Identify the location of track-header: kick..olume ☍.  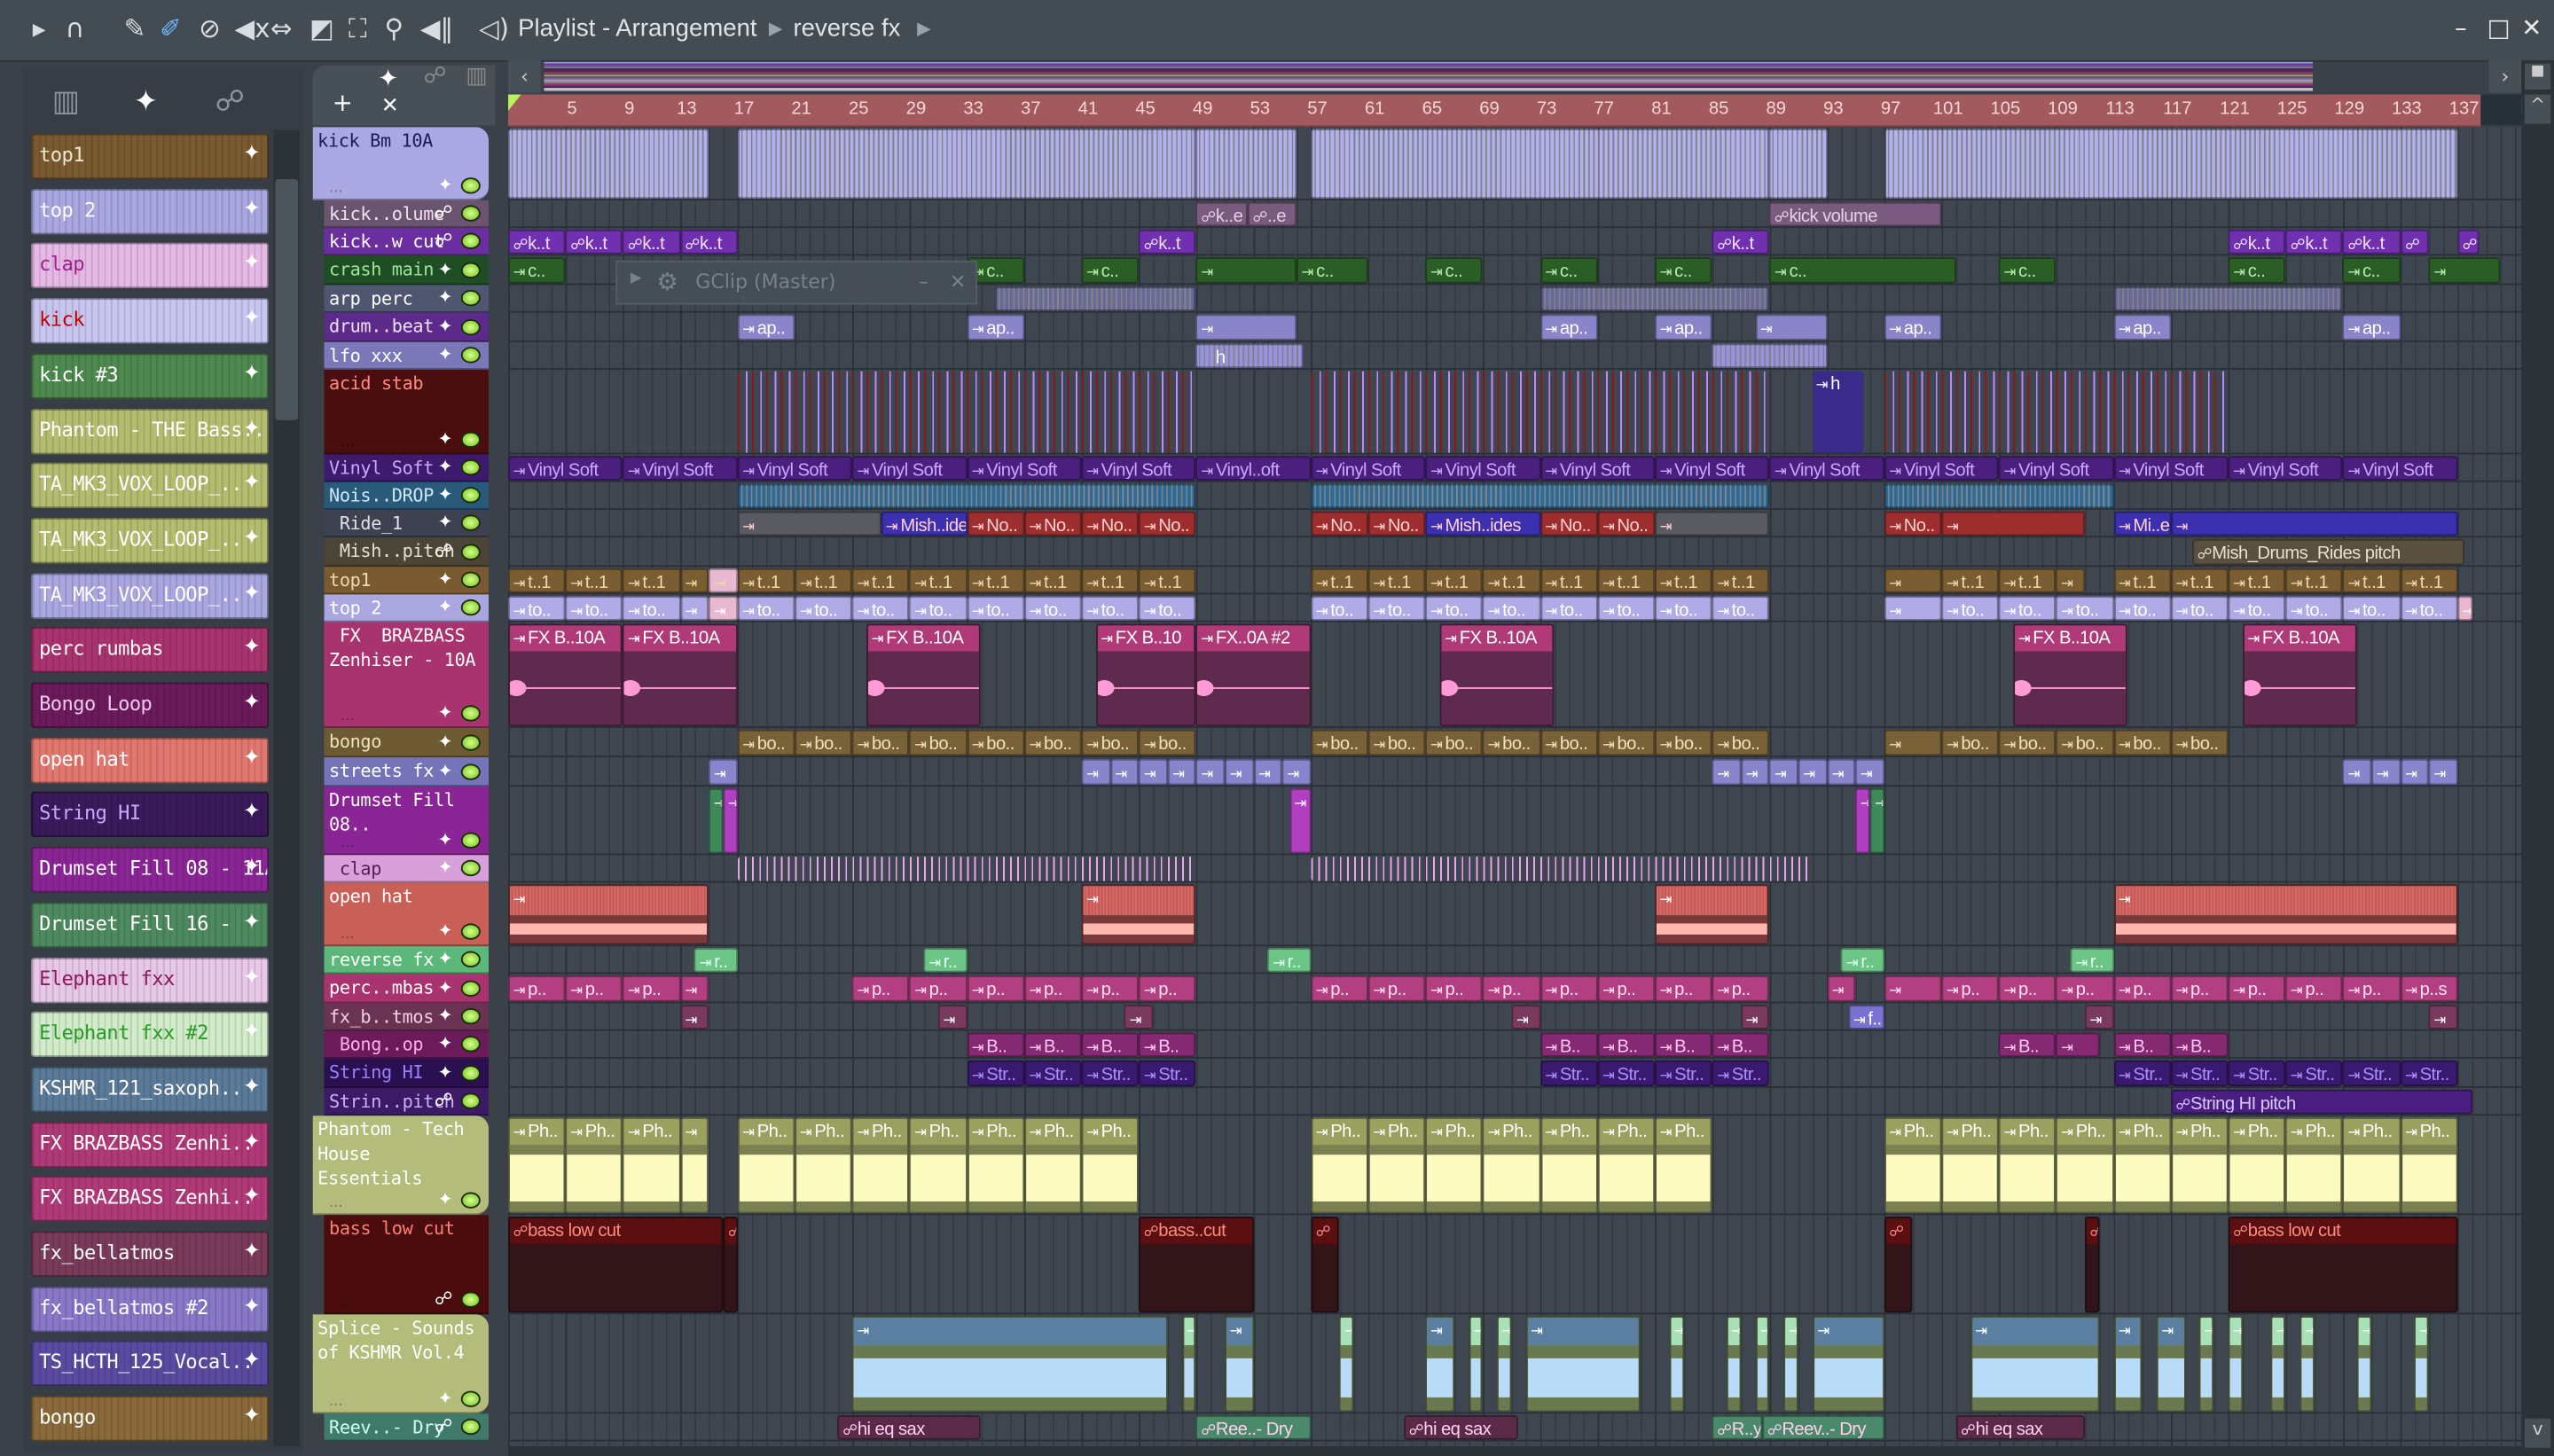
(407, 214).